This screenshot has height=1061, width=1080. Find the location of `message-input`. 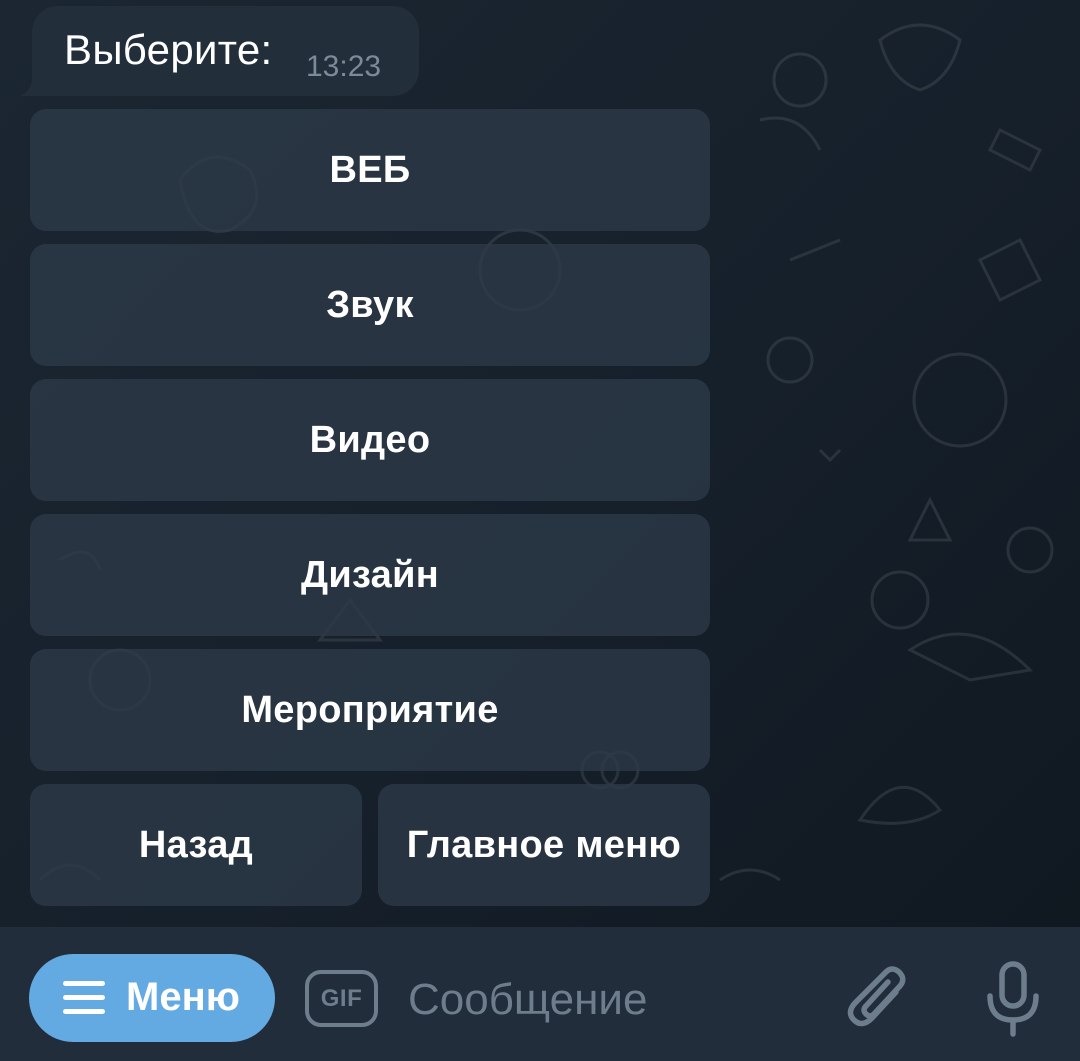

message-input is located at coordinates (608, 1000).